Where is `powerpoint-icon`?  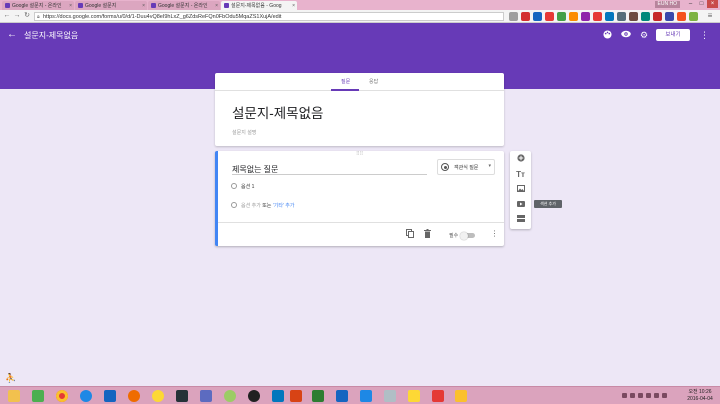 powerpoint-icon is located at coordinates (296, 396).